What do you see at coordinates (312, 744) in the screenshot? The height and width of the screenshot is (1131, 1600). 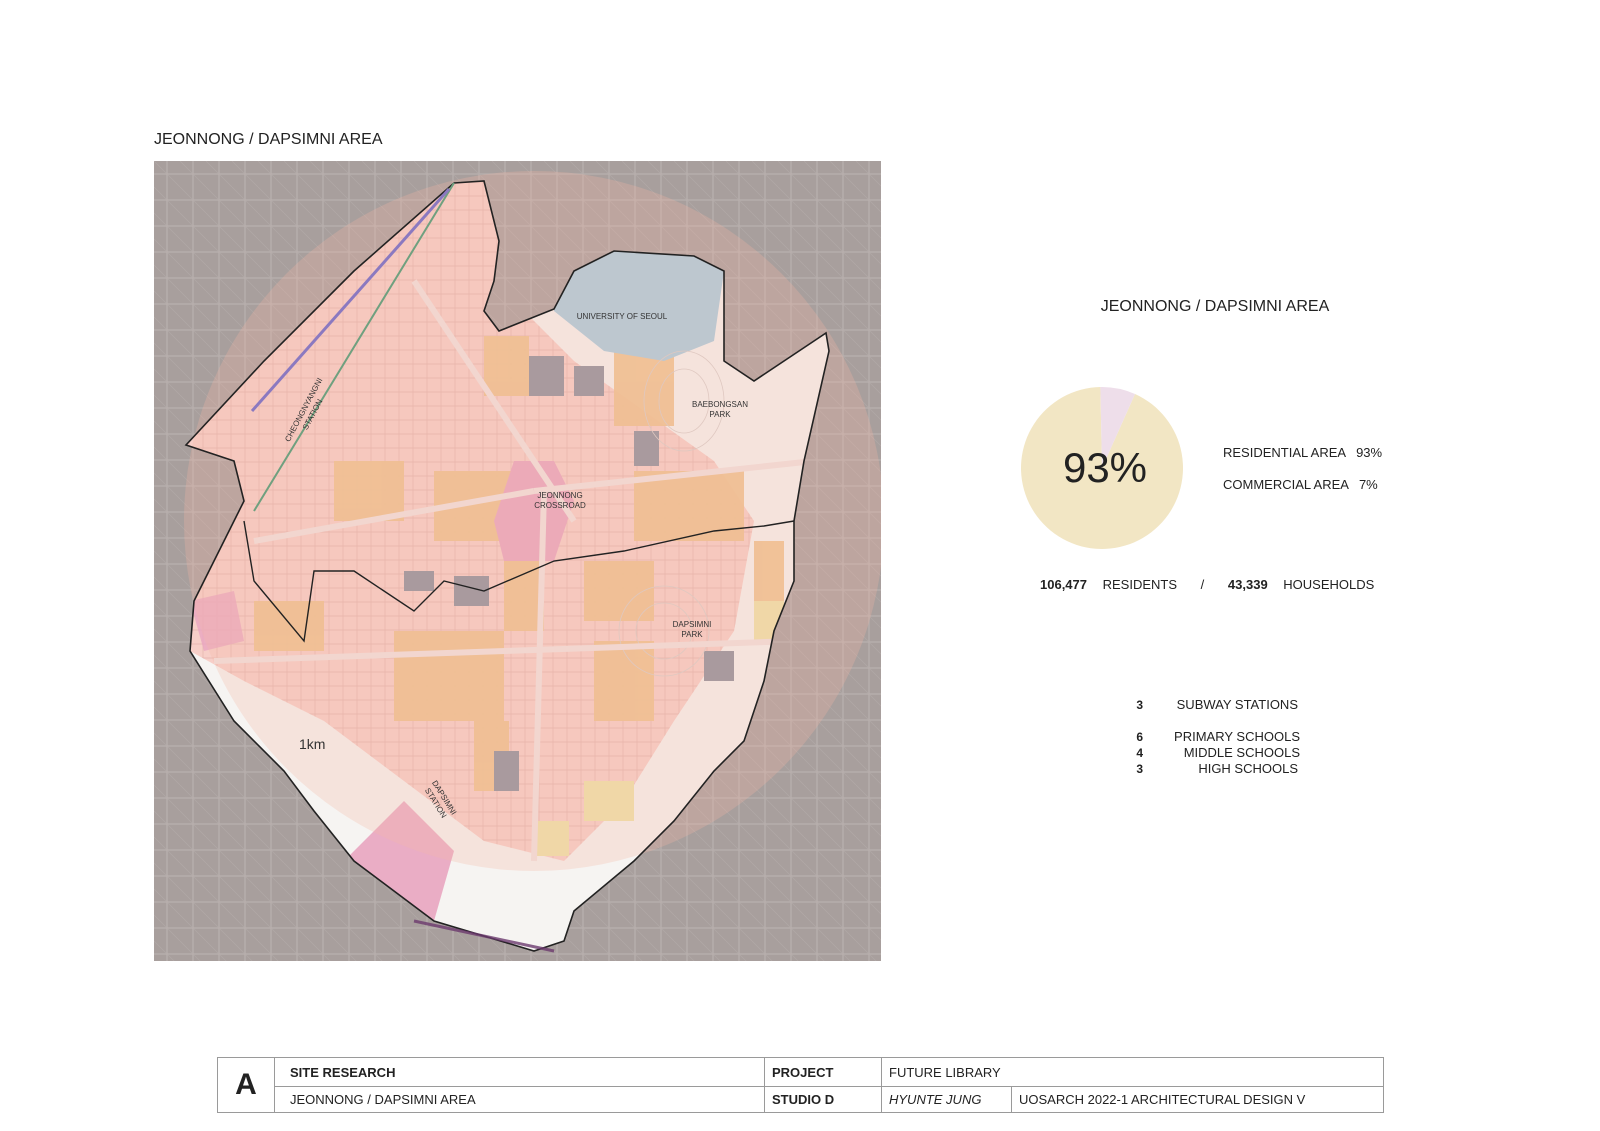 I see `radius-label: 1km` at bounding box center [312, 744].